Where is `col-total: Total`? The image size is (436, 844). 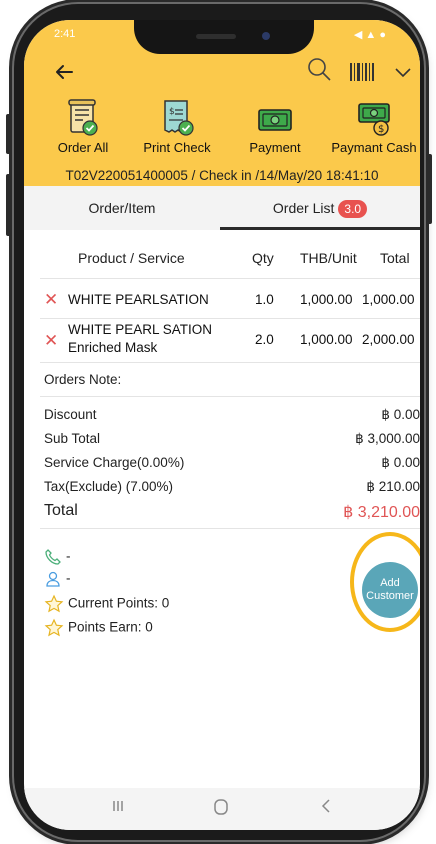
col-total: Total is located at coordinates (395, 258).